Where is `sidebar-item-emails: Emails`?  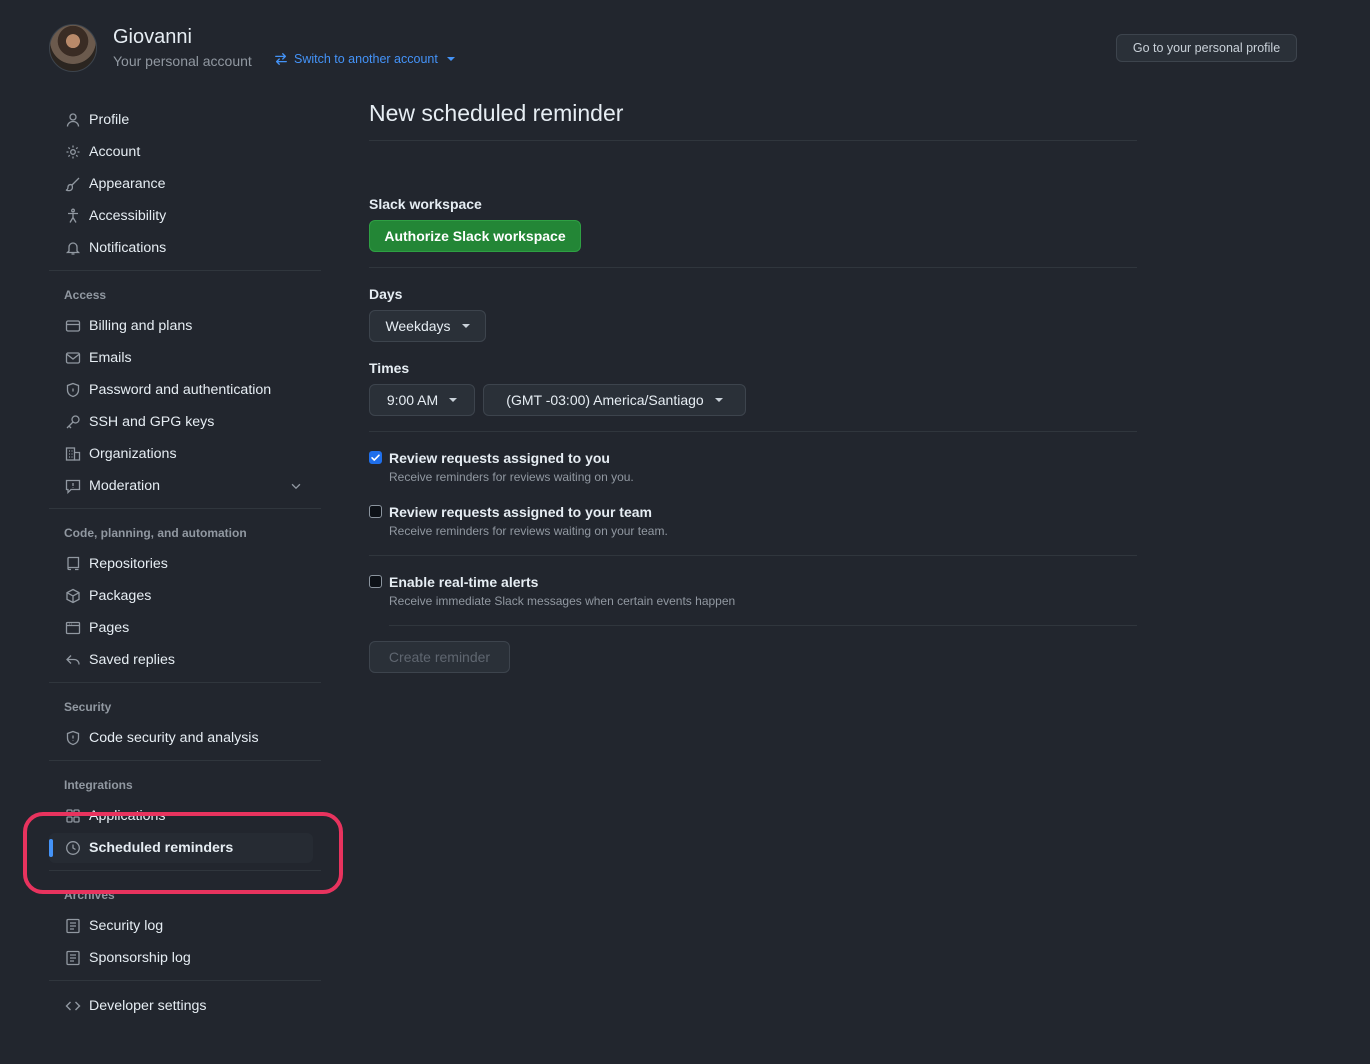 sidebar-item-emails: Emails is located at coordinates (181, 358).